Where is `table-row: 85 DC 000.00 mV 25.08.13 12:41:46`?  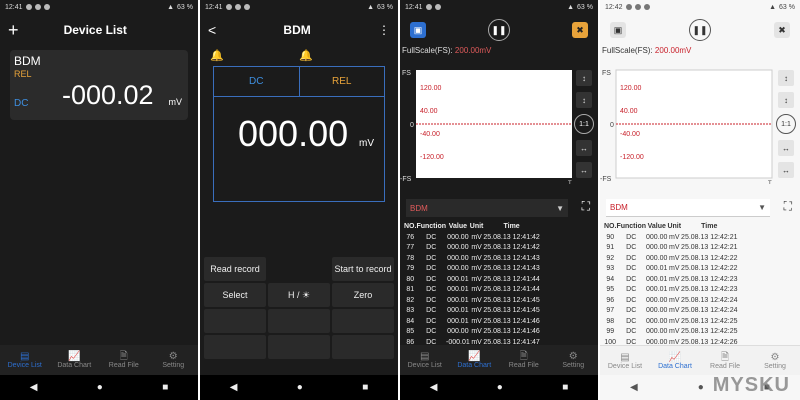
table-row: 85 DC 000.00 mV 25.08.13 12:41:46 is located at coordinates (472, 332).